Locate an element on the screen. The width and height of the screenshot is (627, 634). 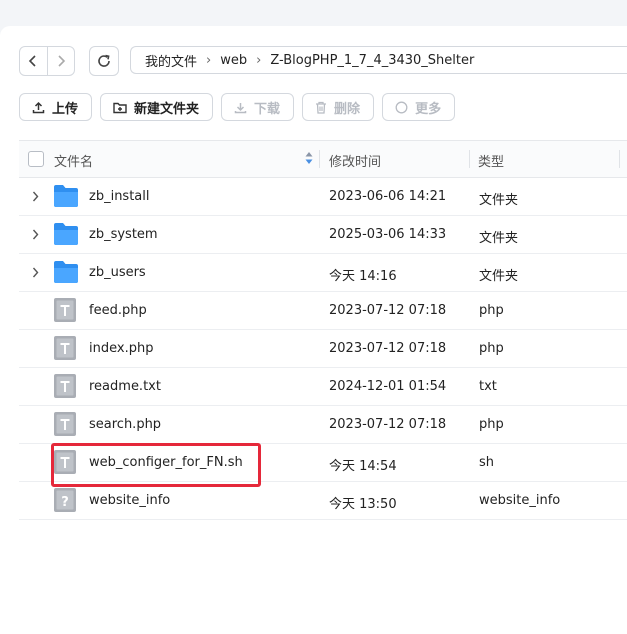
back-button is located at coordinates (33, 61).